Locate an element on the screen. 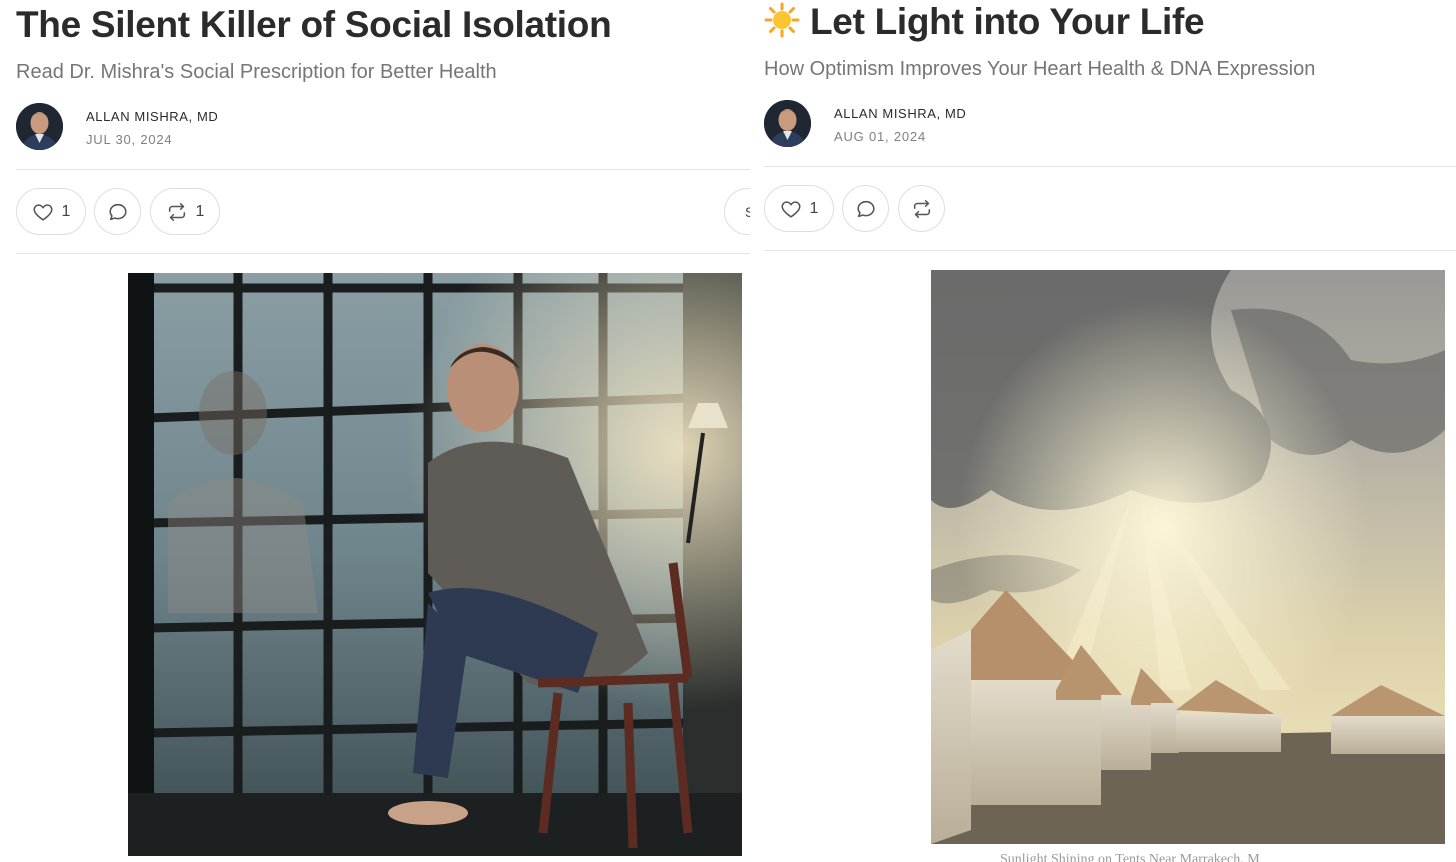  post-title: The Silent Killer of Social Isolation is located at coordinates (314, 24).